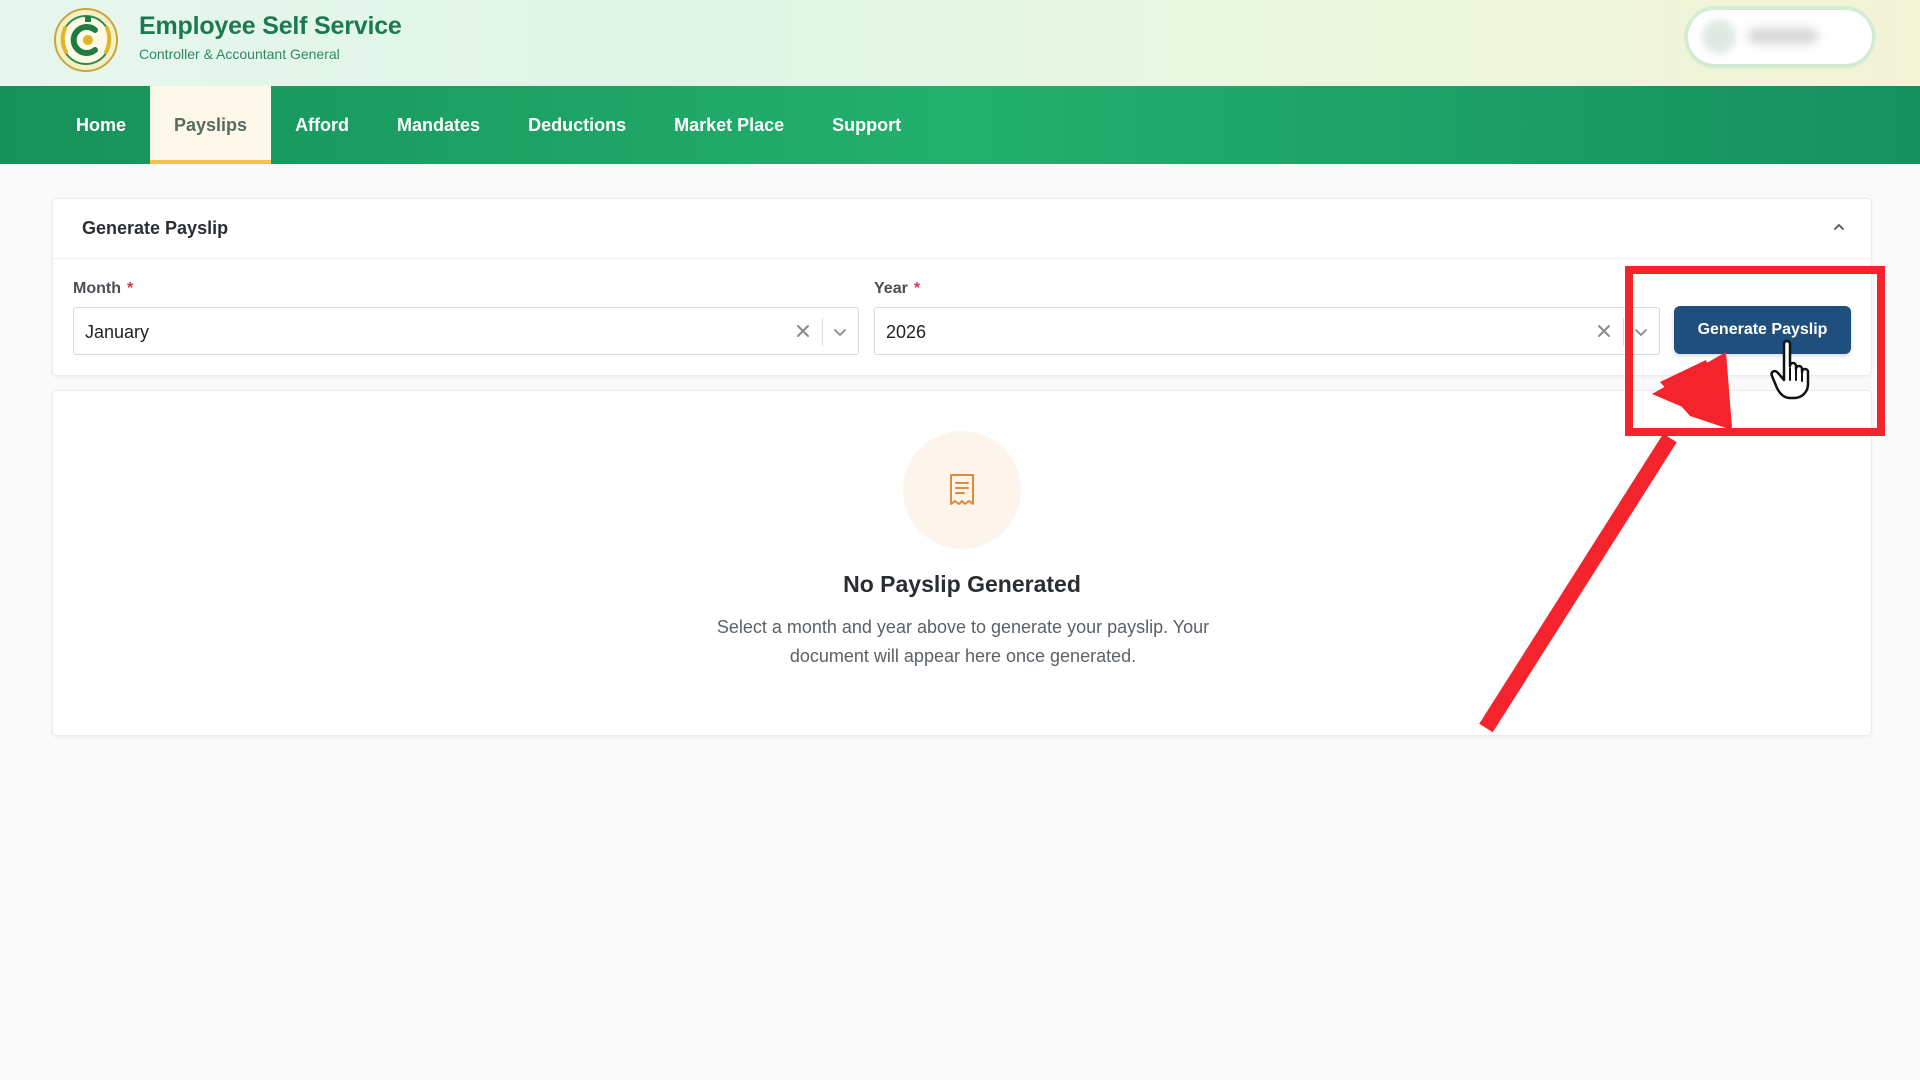 The height and width of the screenshot is (1080, 1920). Describe the element at coordinates (86, 40) in the screenshot. I see `government-seal-logo` at that location.